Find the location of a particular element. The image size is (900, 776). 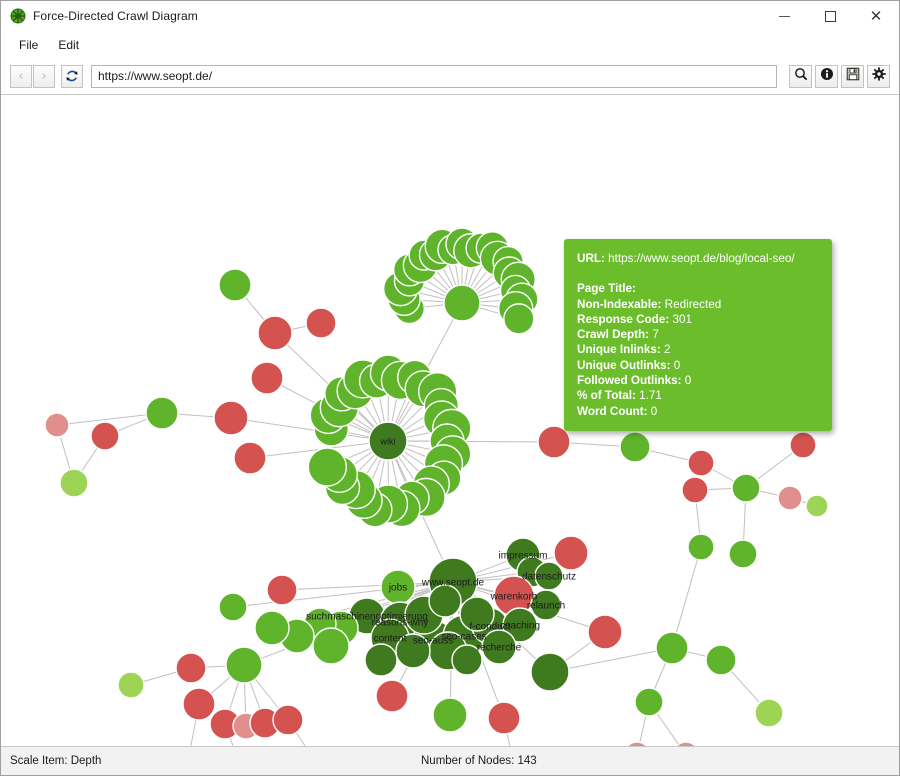

graph-node-label: content is located at coordinates (390, 639).